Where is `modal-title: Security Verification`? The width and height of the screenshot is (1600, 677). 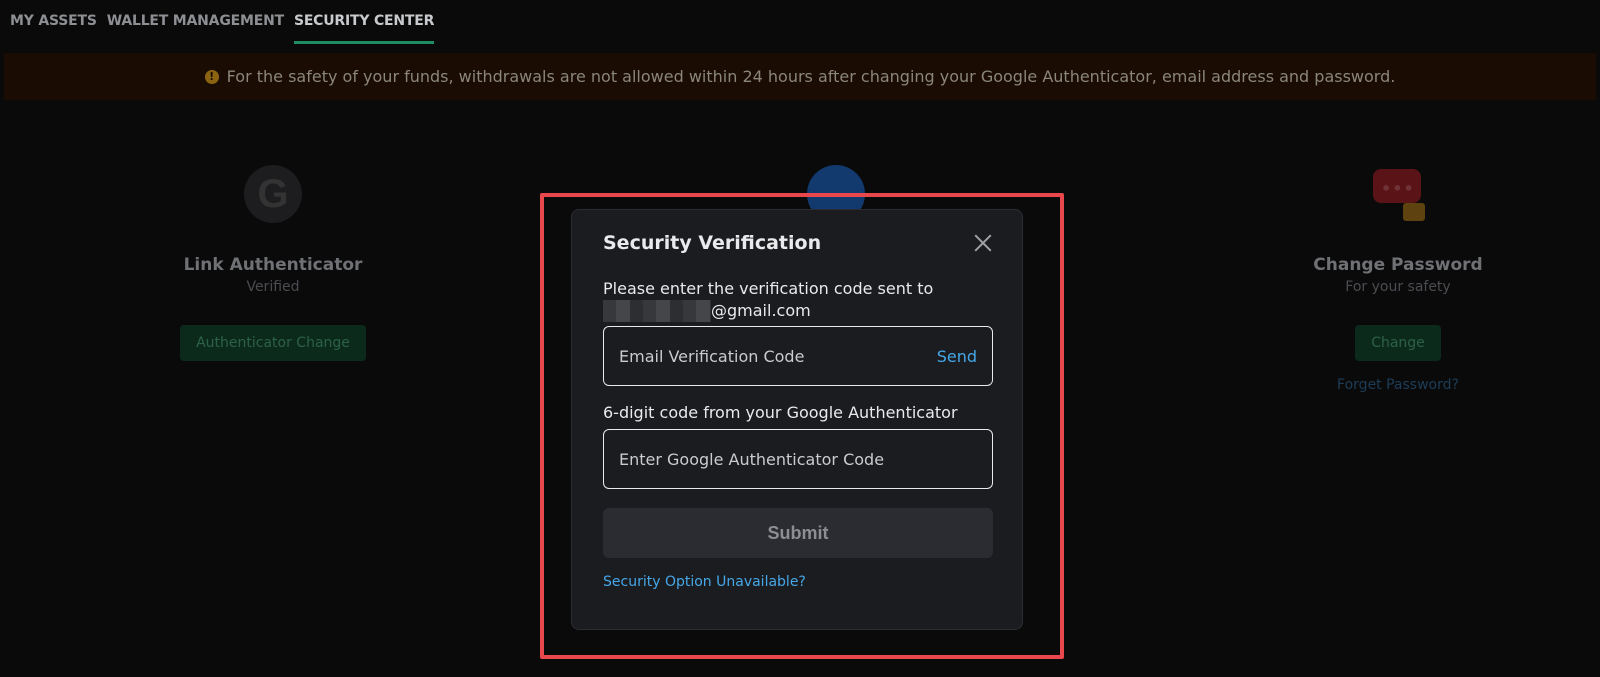
modal-title: Security Verification is located at coordinates (712, 243).